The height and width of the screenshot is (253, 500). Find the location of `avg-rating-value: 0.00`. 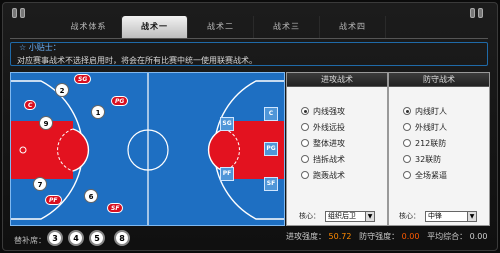

avg-rating-value: 0.00 is located at coordinates (478, 236).